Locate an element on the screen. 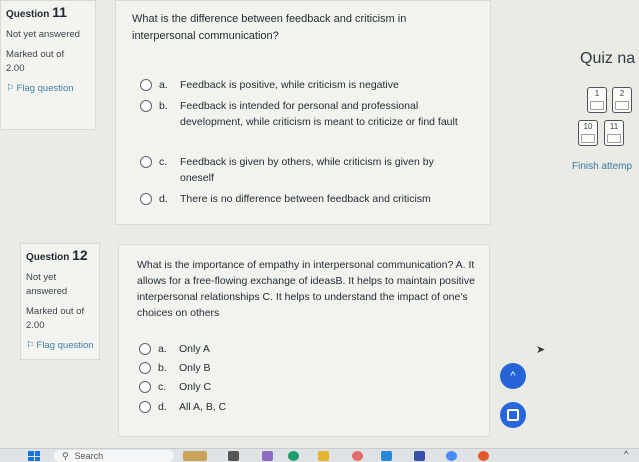 The height and width of the screenshot is (462, 639). question-12-flag-link: ⚐ Flag question is located at coordinates (60, 346).